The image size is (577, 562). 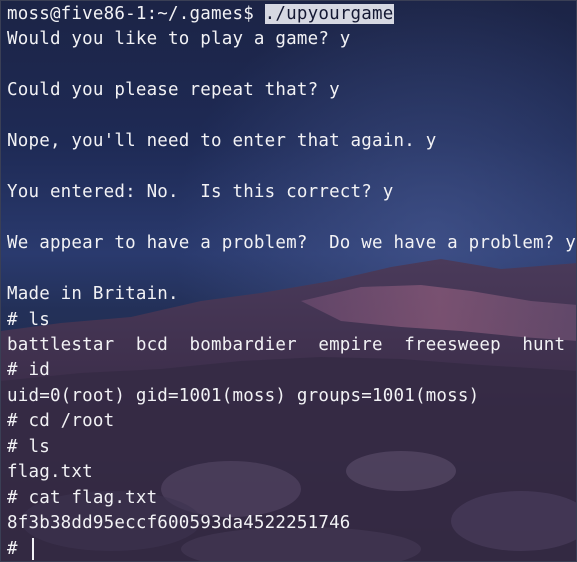 I want to click on output-line: # id, so click(x=28, y=370).